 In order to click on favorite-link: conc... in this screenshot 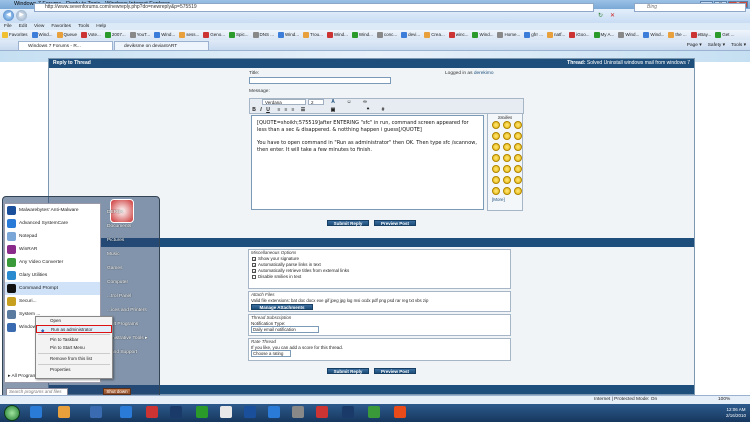, I will do `click(386, 35)`.